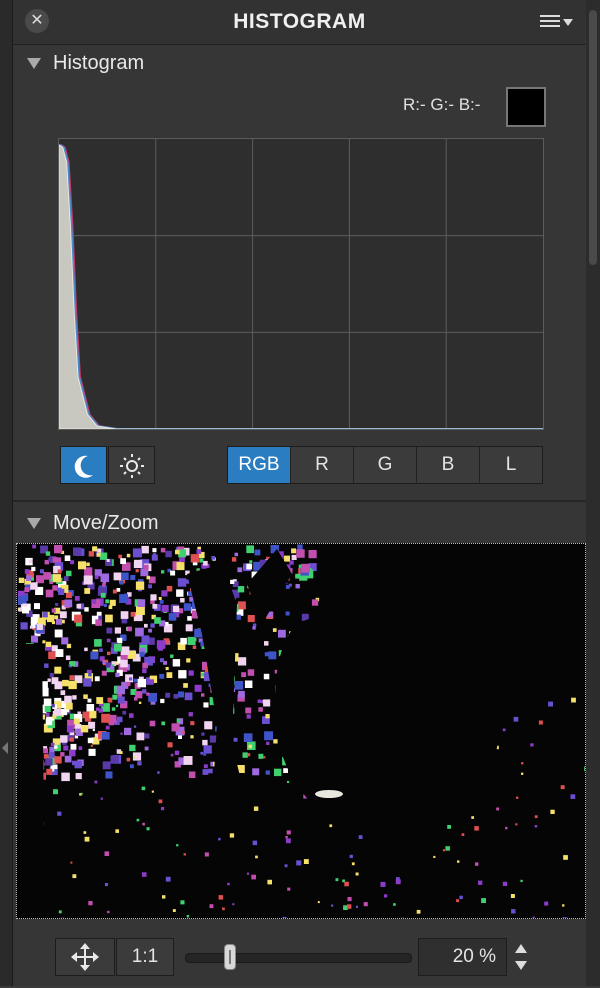 The width and height of the screenshot is (600, 988). I want to click on actual-size-button: 1:1, so click(145, 957).